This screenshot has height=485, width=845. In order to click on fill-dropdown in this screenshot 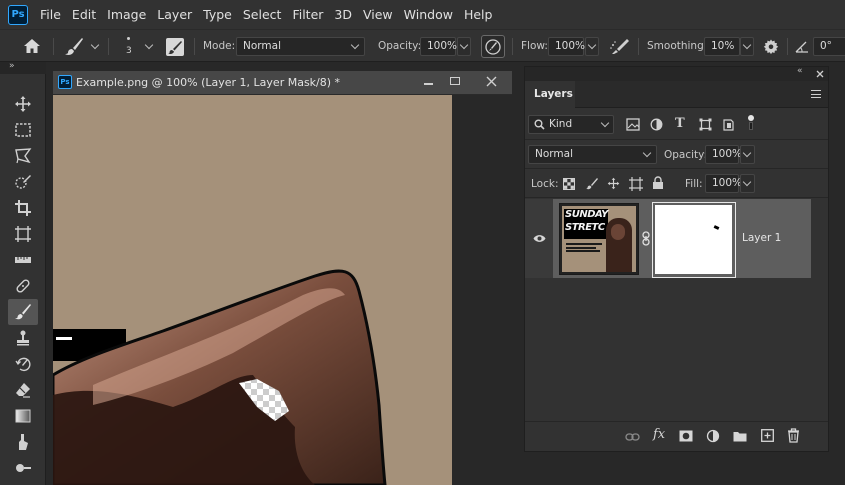, I will do `click(747, 183)`.